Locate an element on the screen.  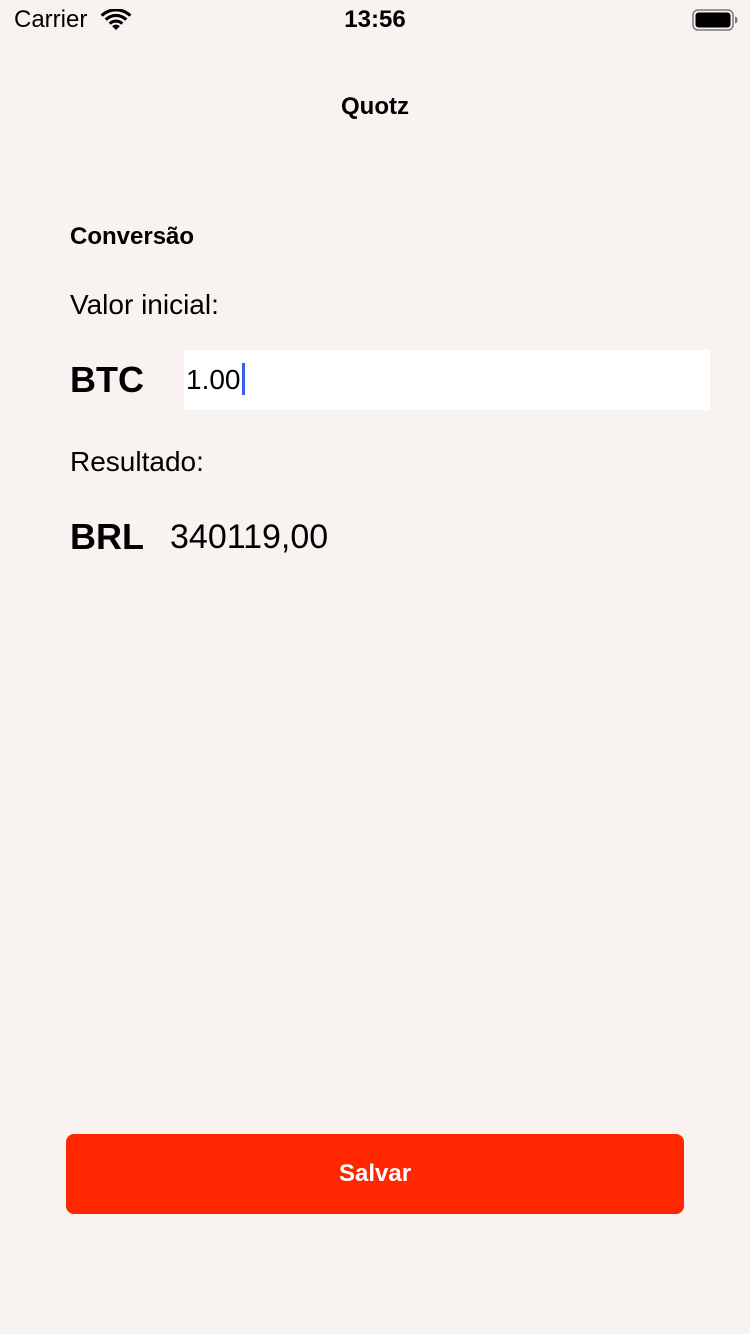
result-label: Resultado: is located at coordinates (137, 461).